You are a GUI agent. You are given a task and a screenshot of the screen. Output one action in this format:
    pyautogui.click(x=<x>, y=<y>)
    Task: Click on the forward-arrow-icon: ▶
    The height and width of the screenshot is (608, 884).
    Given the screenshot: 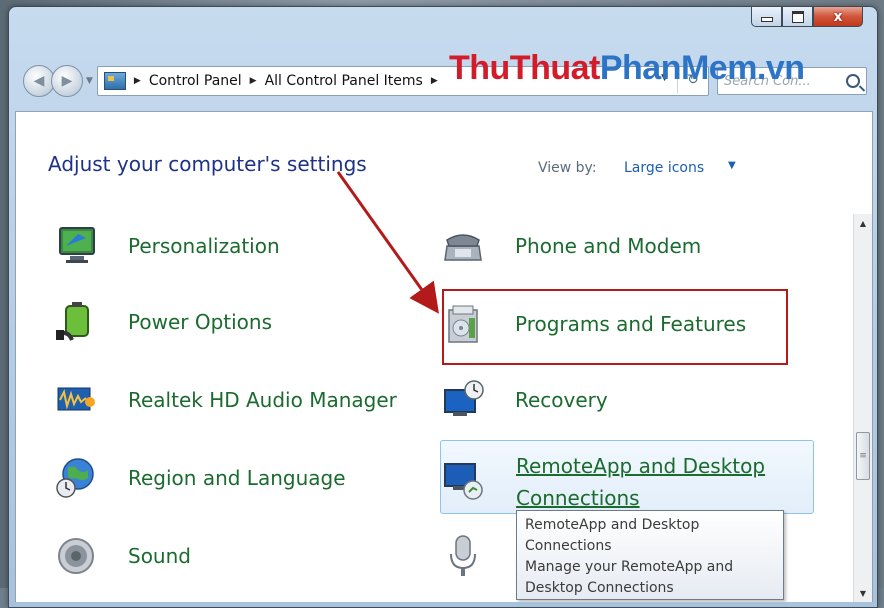 What is the action you would take?
    pyautogui.click(x=67, y=81)
    